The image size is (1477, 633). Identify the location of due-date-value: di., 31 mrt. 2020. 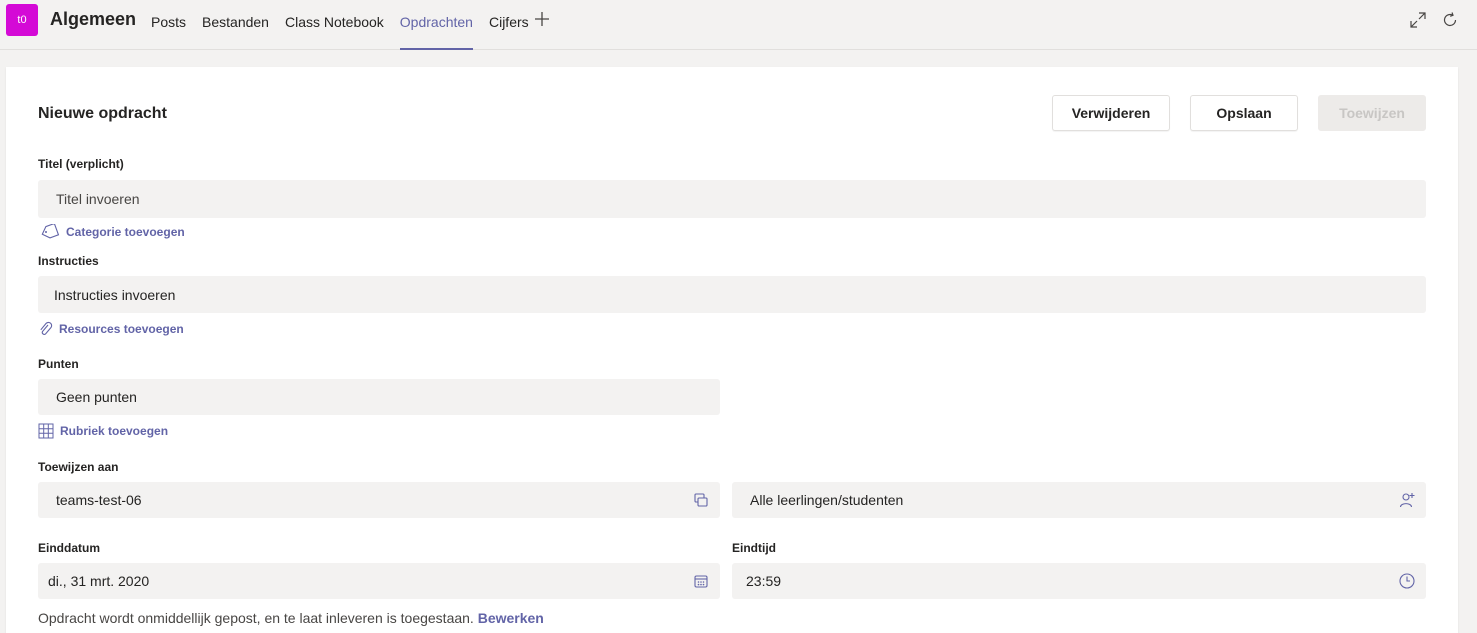
(99, 581).